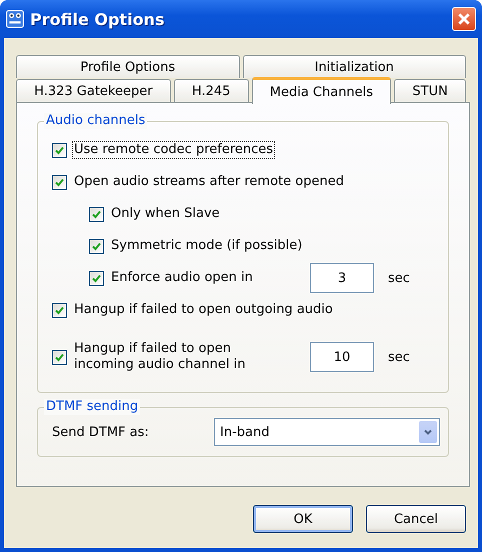 The width and height of the screenshot is (482, 552). Describe the element at coordinates (160, 357) in the screenshot. I see `option-label: Hangup if failed to open incoming audio channel in` at that location.